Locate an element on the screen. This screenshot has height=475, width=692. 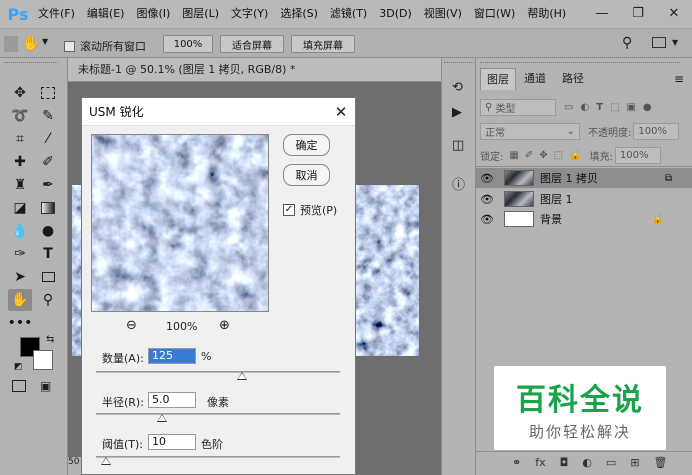
document-tab: 未标题-1 @ 50.1% (图层 1 拷贝, RGB/8) * is located at coordinates (257, 70).